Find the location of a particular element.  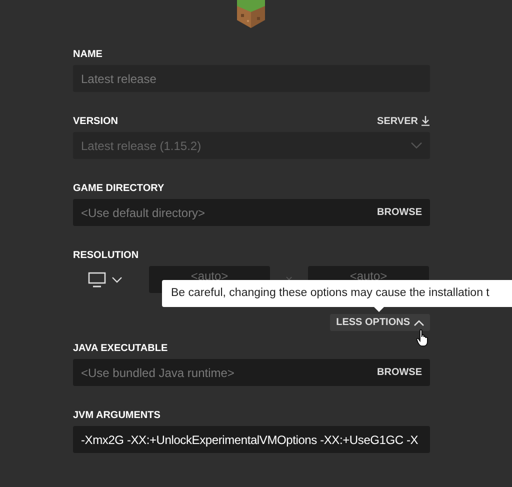

grass-block-icon is located at coordinates (251, 14).